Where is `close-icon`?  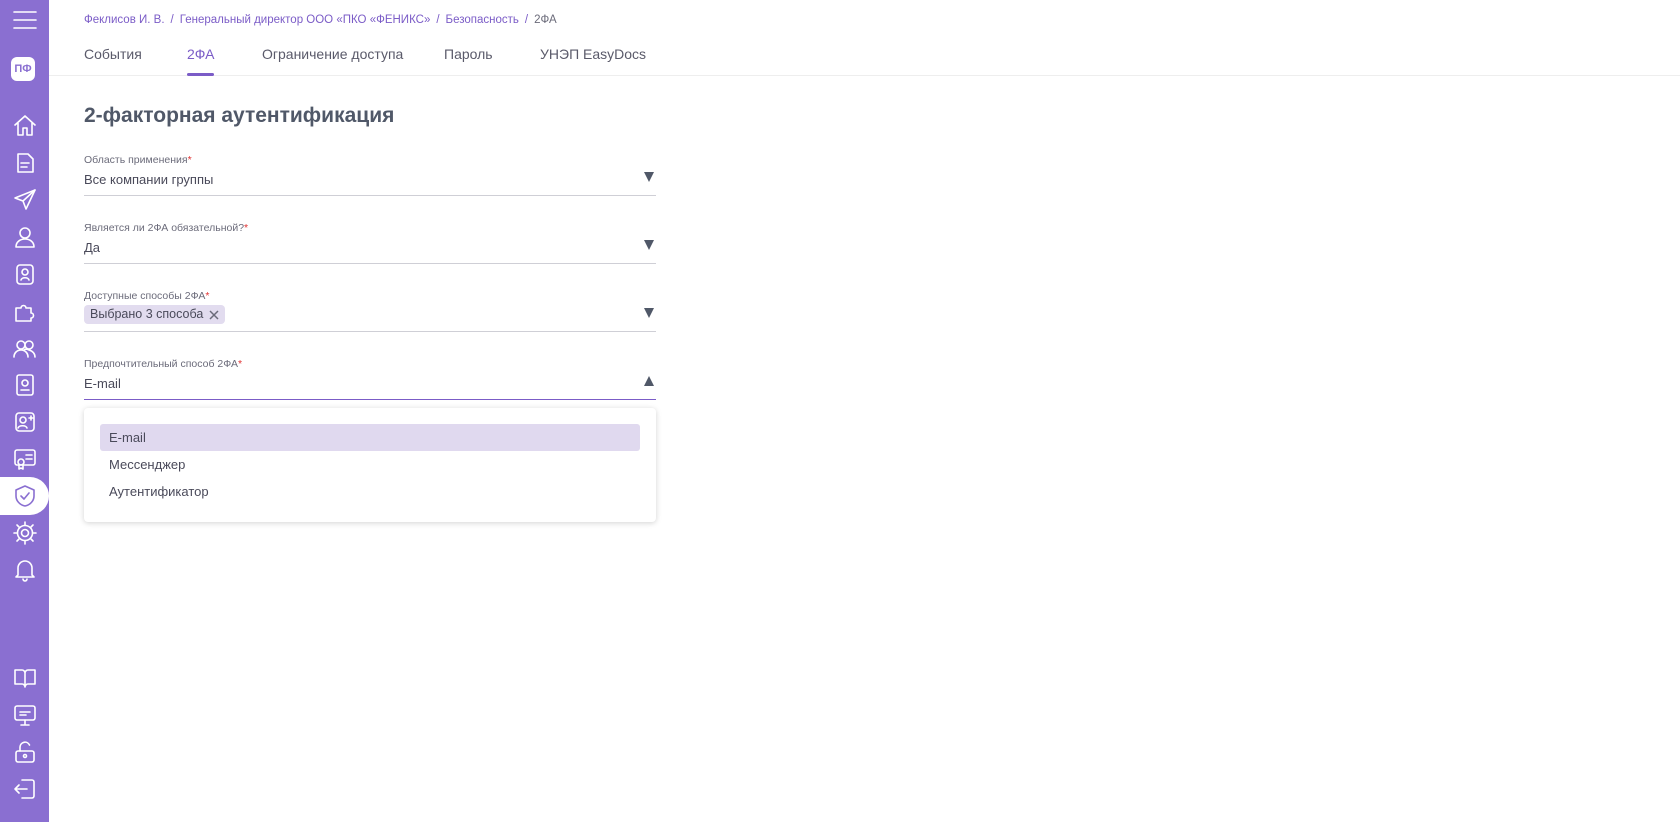
close-icon is located at coordinates (214, 314).